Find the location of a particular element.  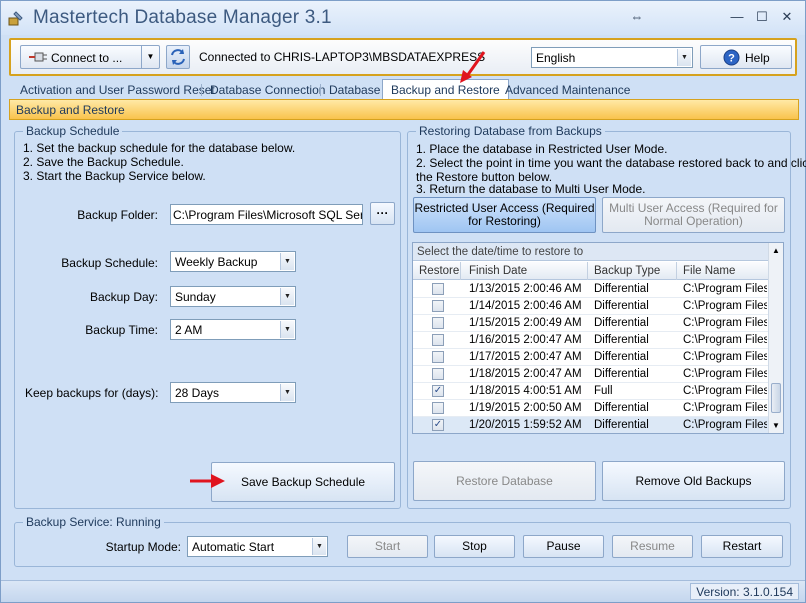

column-restore: Restore is located at coordinates (439, 271).